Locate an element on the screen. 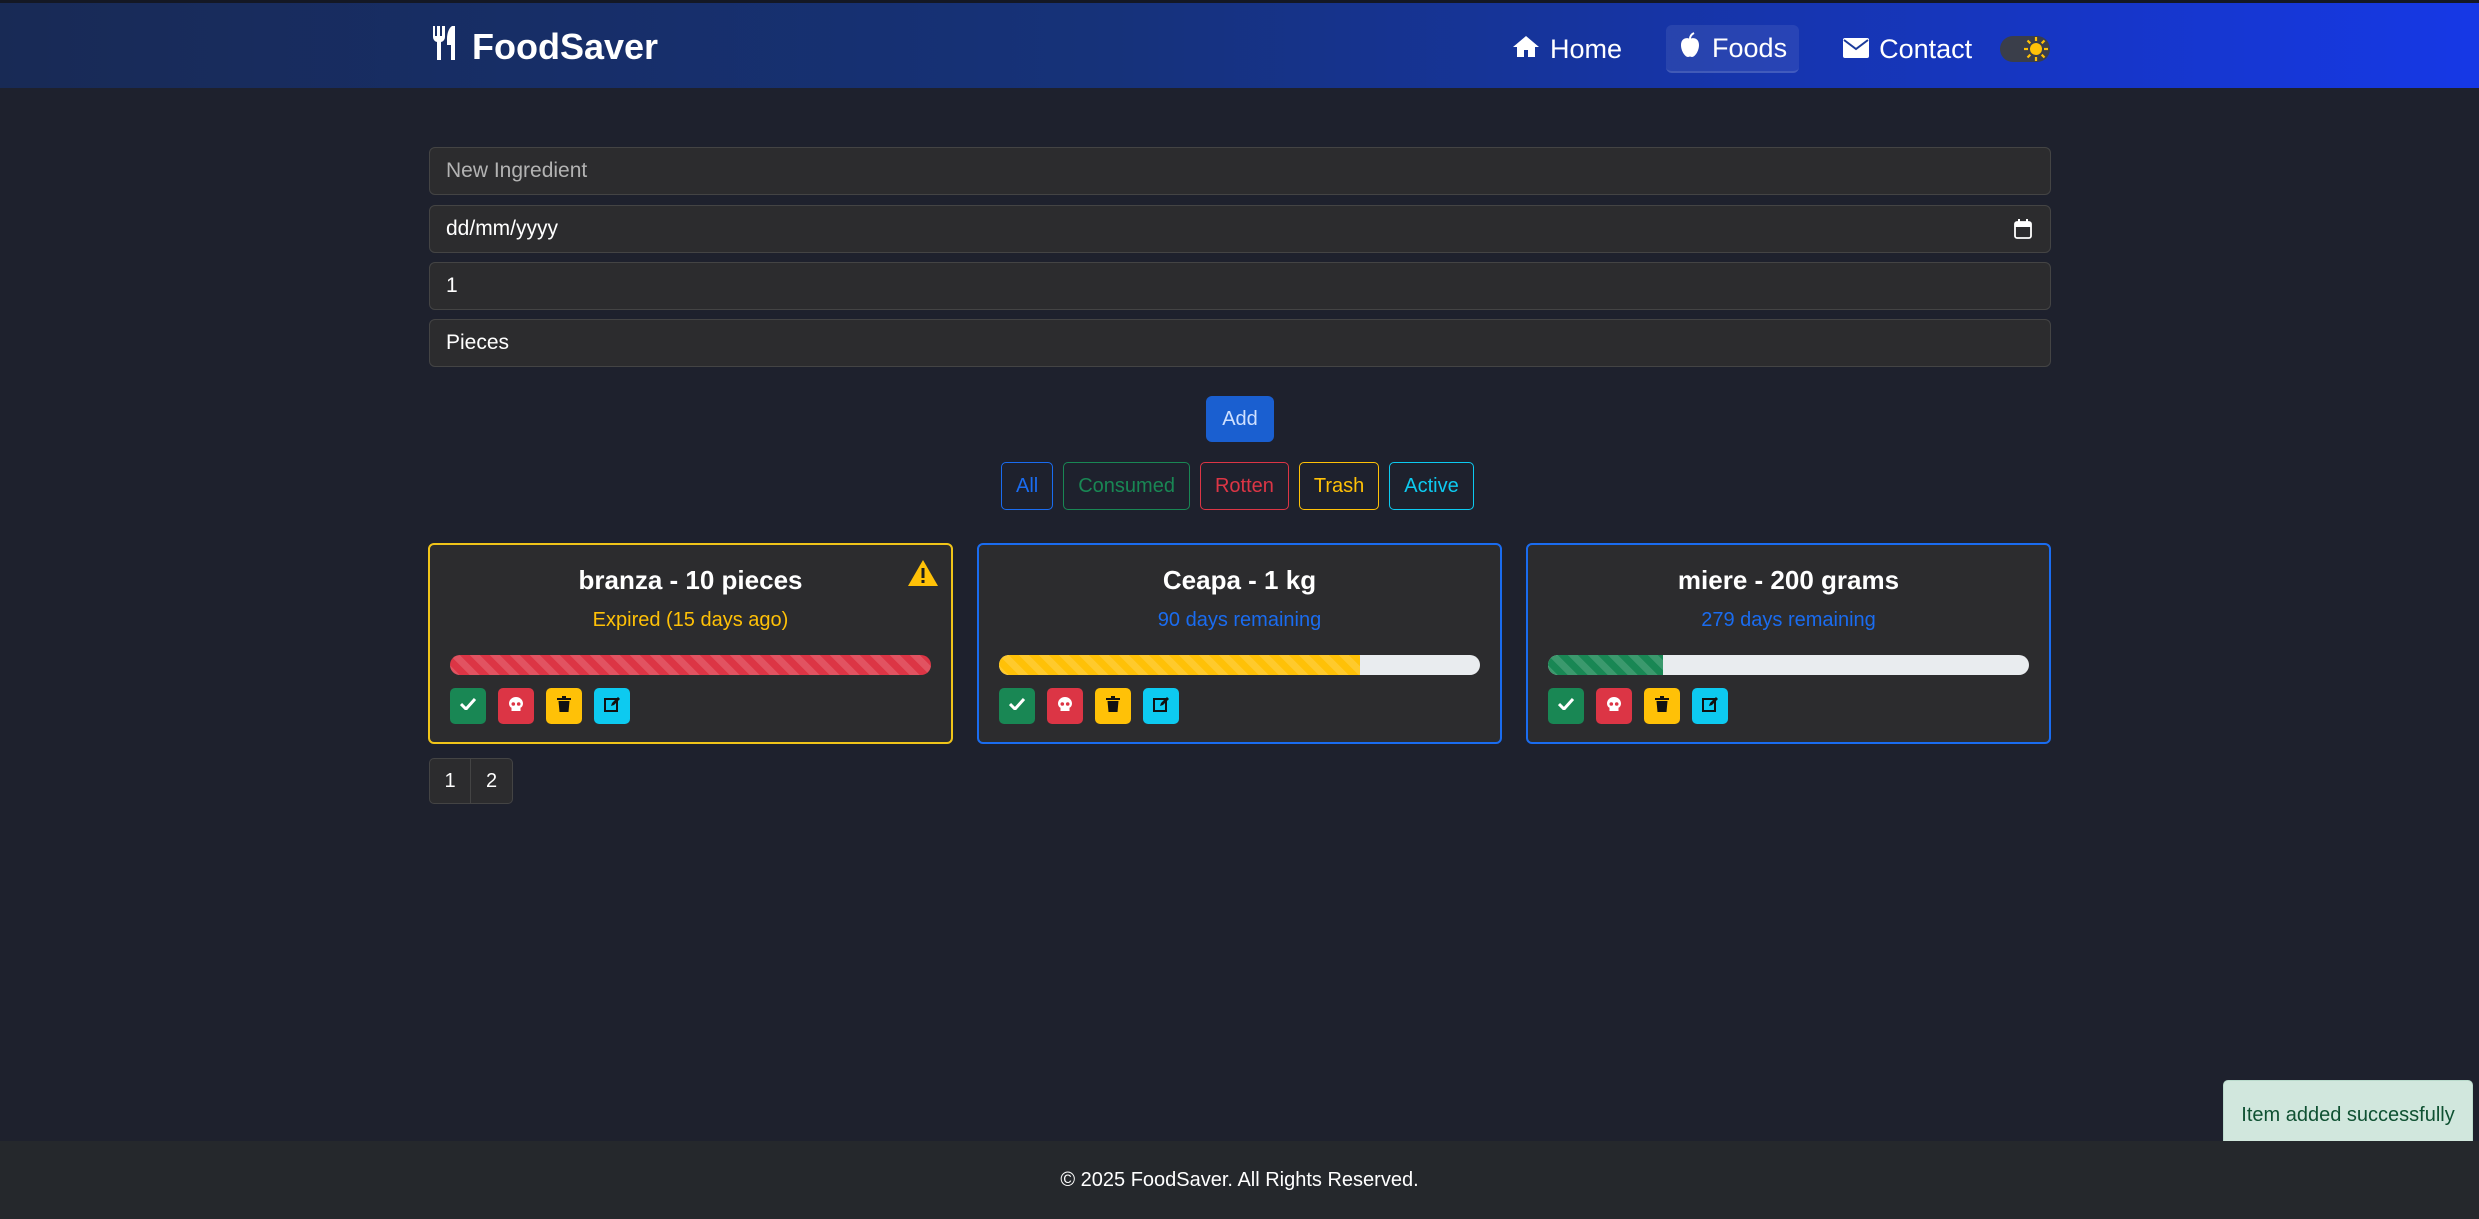 The height and width of the screenshot is (1219, 2479). filter-trash: Trash is located at coordinates (1339, 486).